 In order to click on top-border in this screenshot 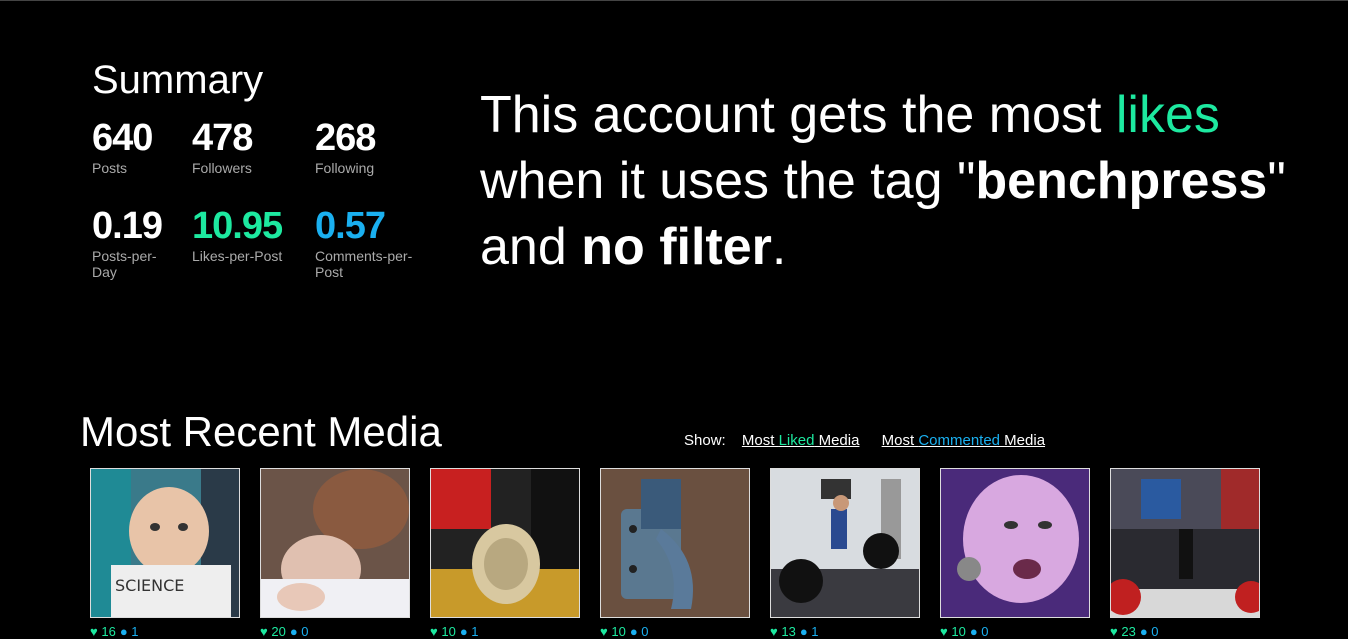, I will do `click(674, 0)`.